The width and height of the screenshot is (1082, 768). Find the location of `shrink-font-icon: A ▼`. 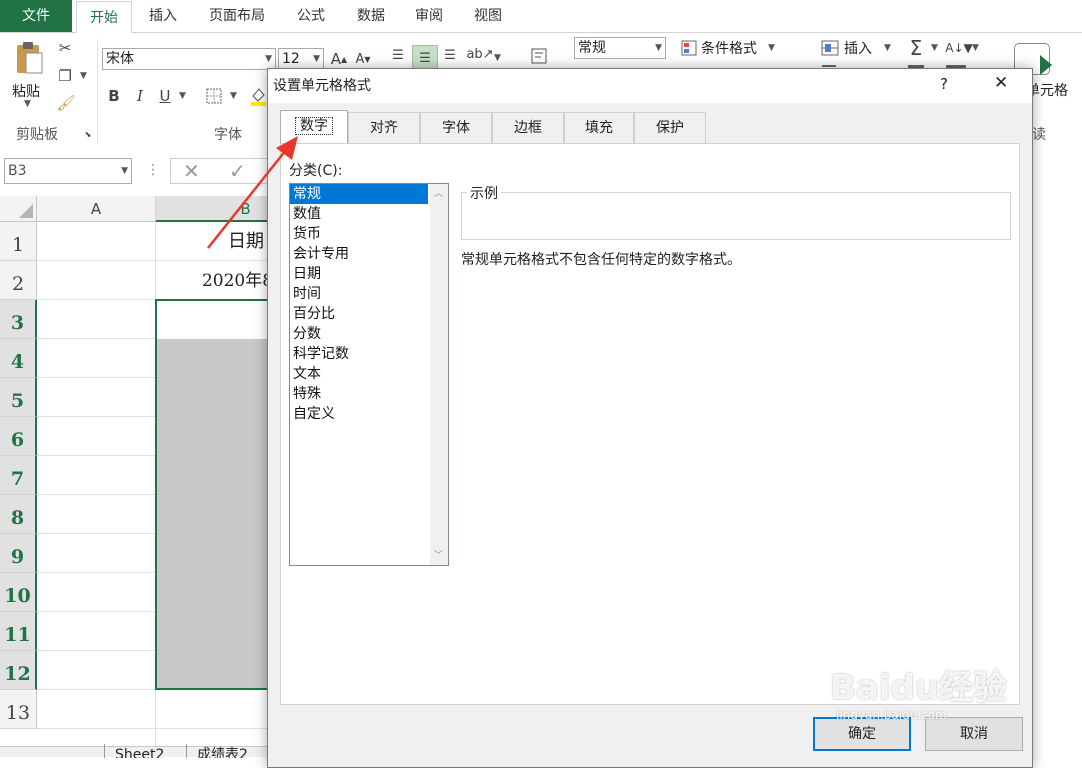

shrink-font-icon: A ▼ is located at coordinates (363, 59).